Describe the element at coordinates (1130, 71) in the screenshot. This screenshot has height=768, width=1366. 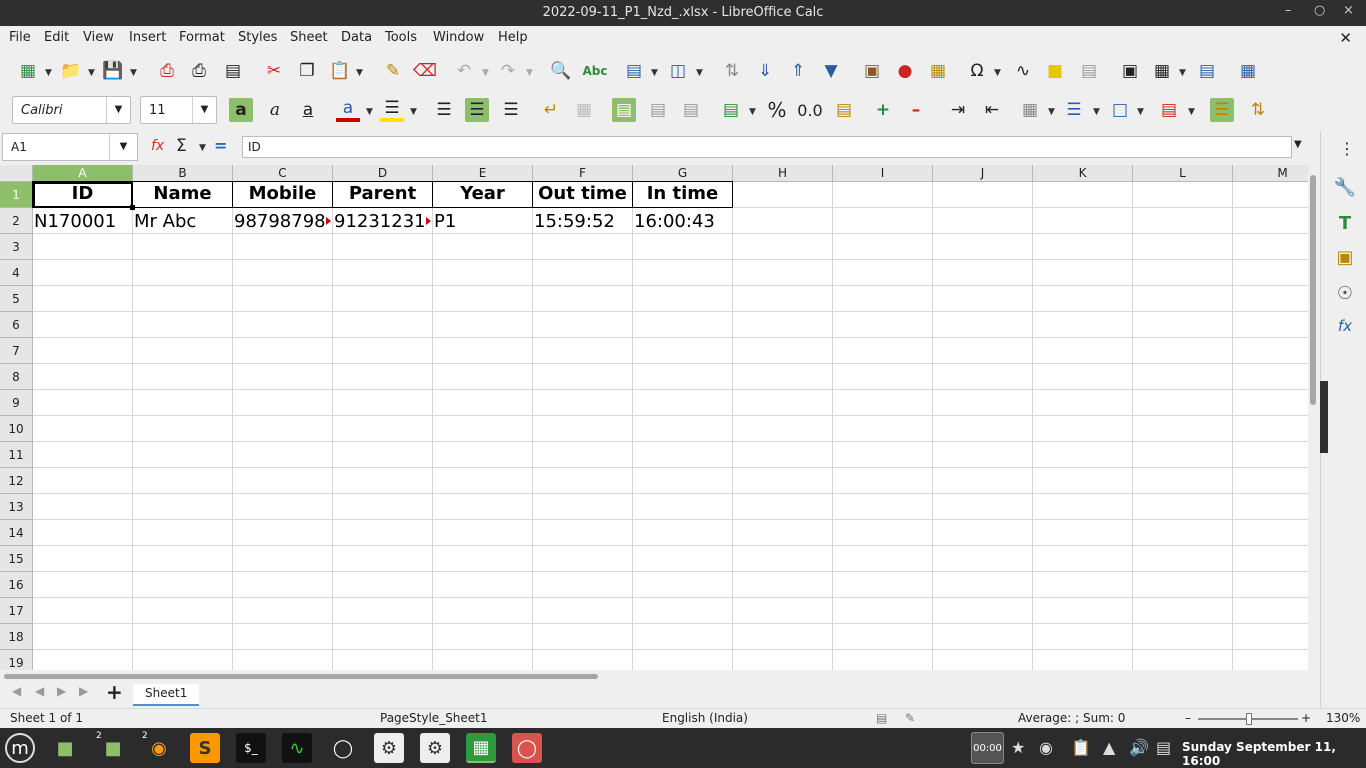
I see `define-print-area-icon: ▣` at that location.